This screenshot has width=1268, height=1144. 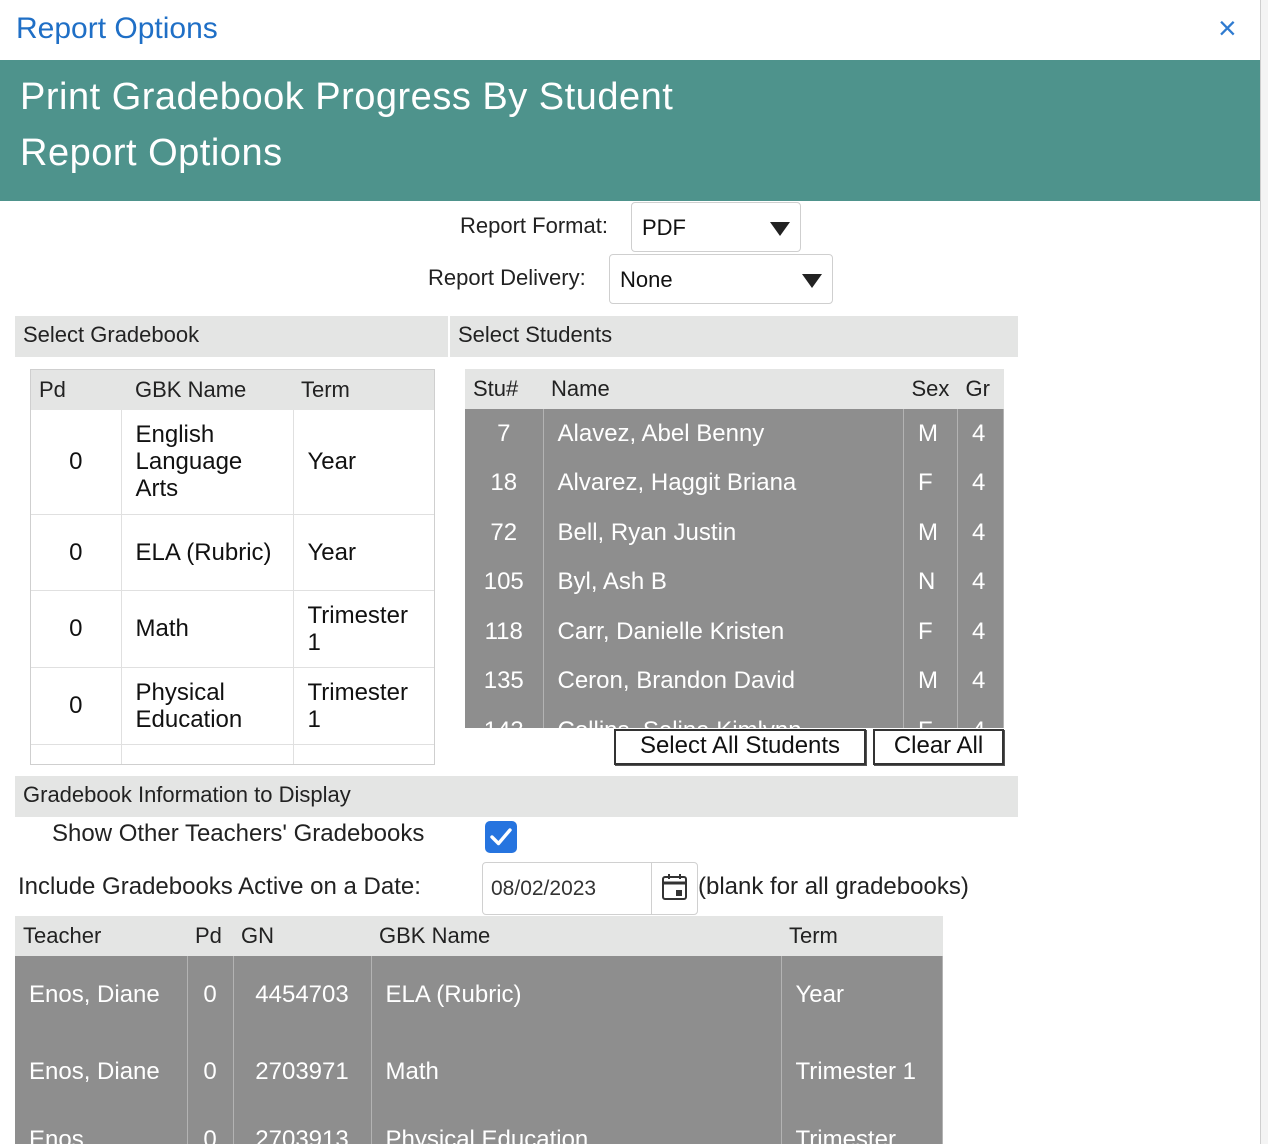 I want to click on close-icon: ×, so click(x=1227, y=28).